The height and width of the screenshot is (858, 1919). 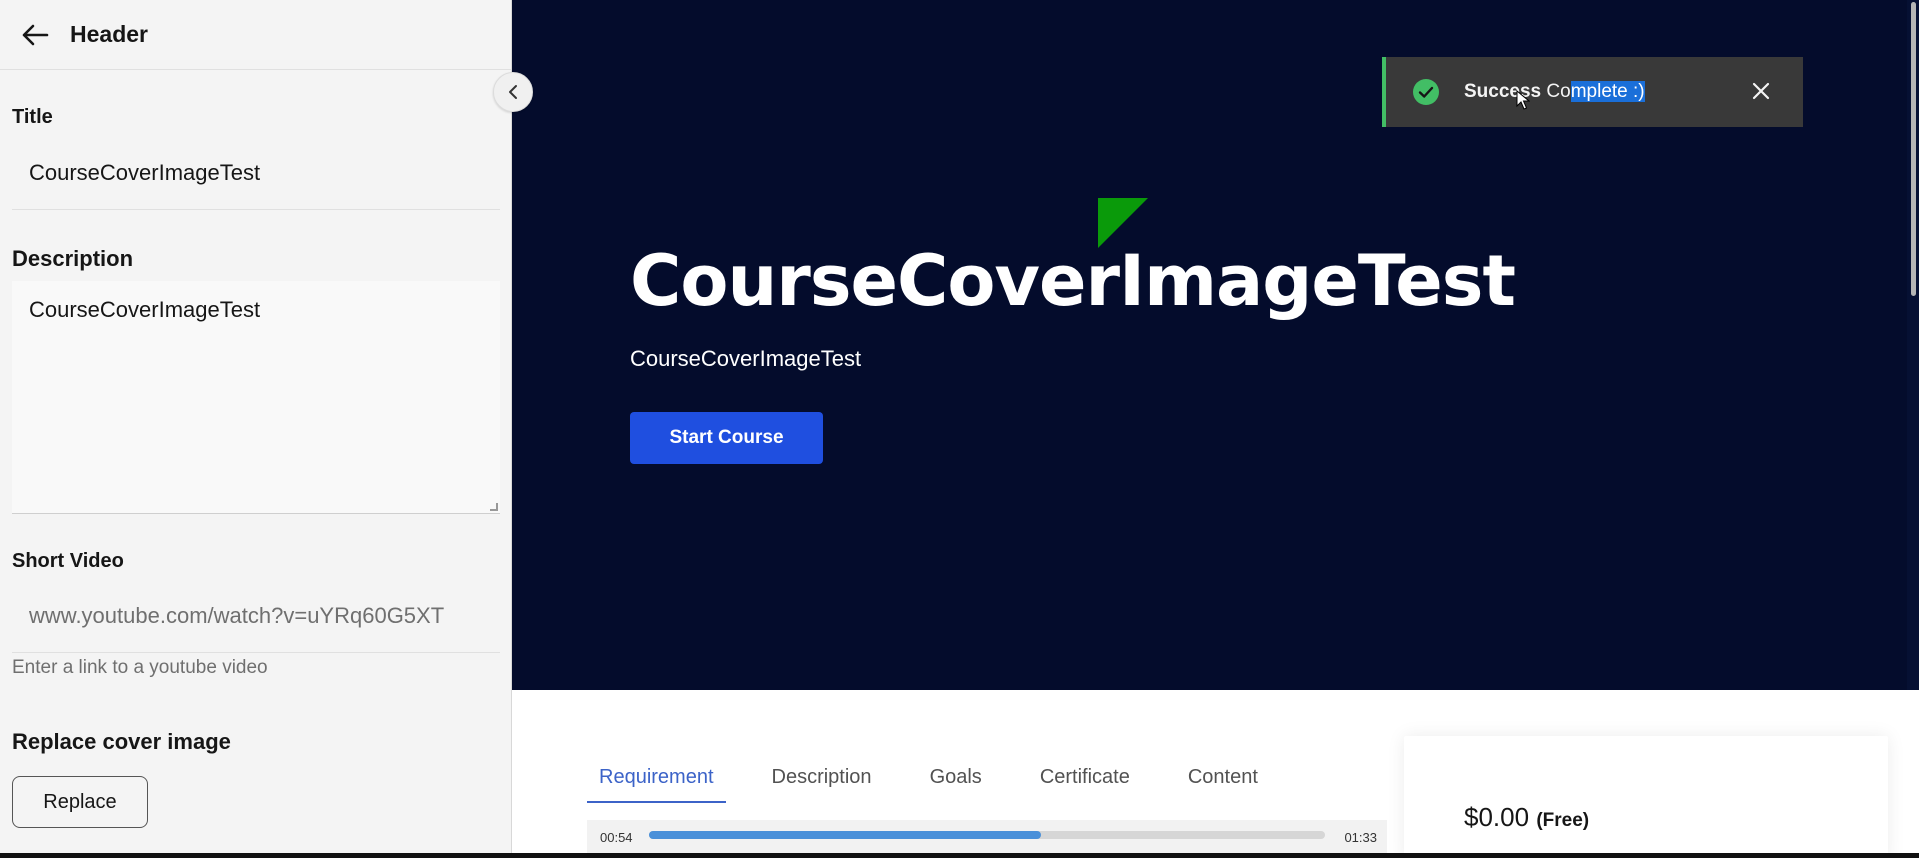 I want to click on video-progress-fill, so click(x=845, y=835).